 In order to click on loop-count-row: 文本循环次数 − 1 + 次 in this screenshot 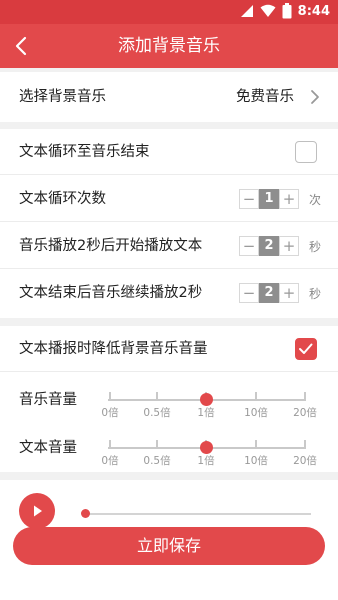, I will do `click(169, 199)`.